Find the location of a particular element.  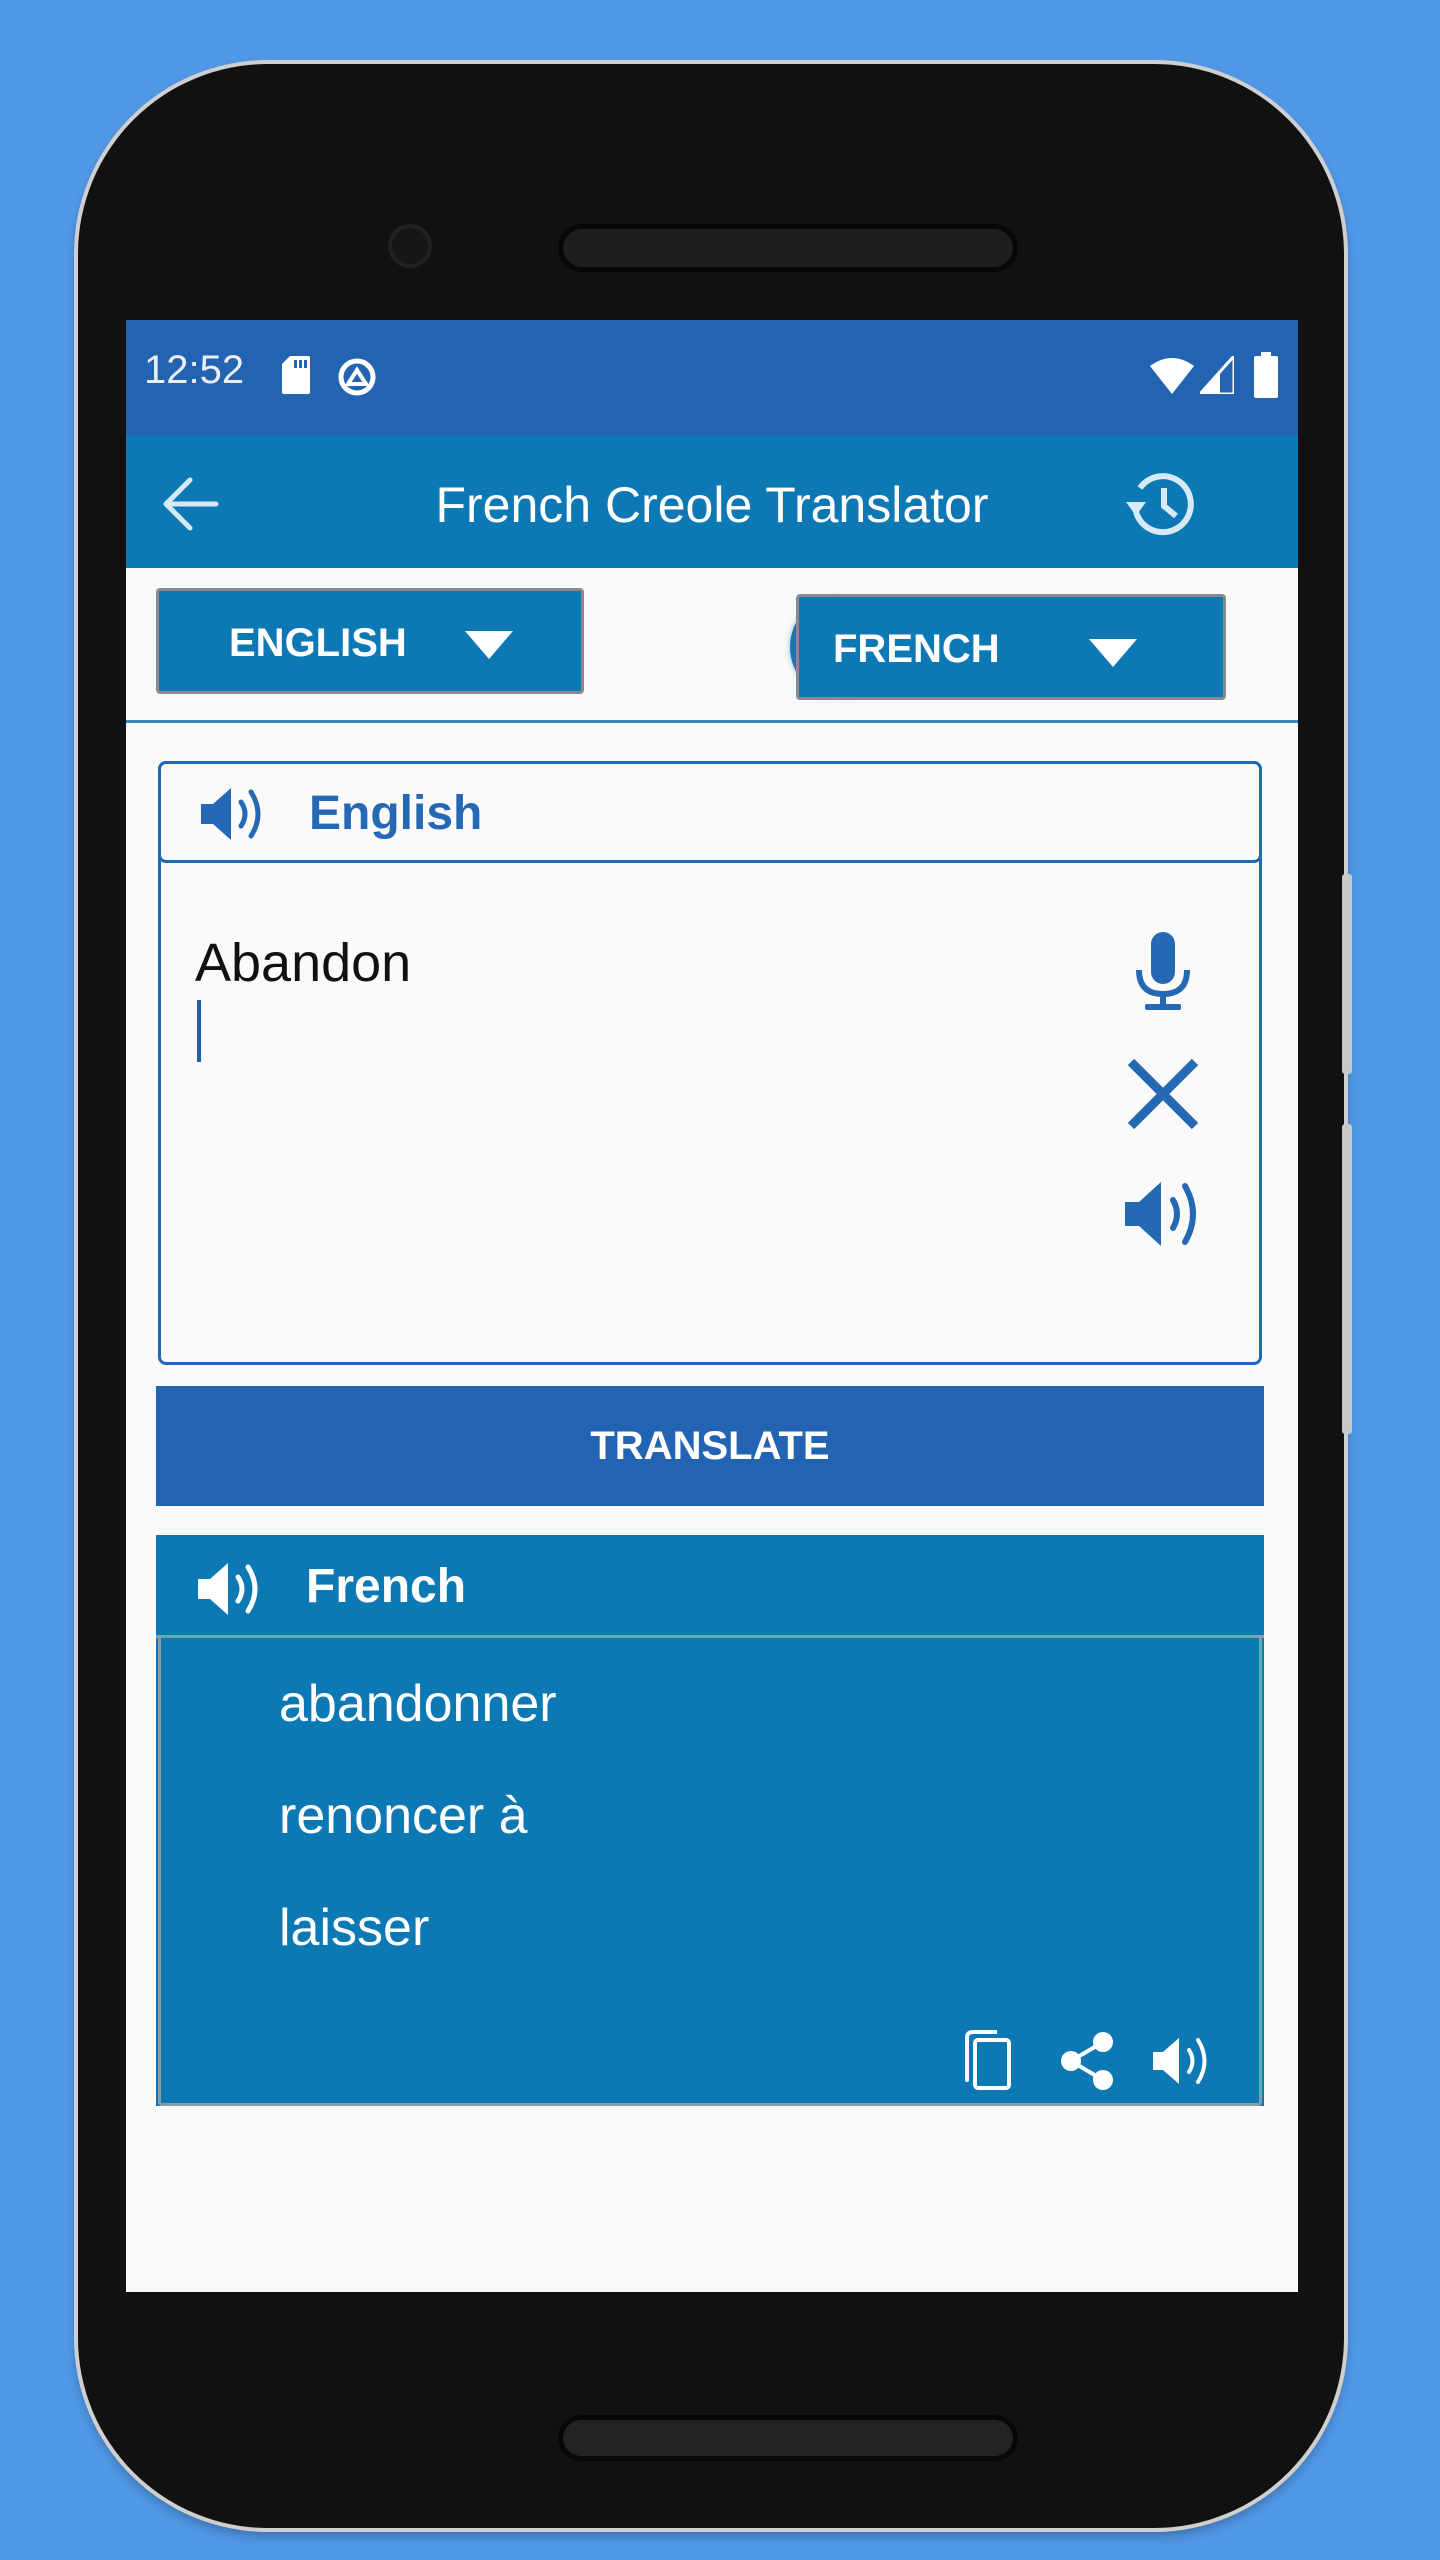

source-text-input: Abandon is located at coordinates (303, 963).